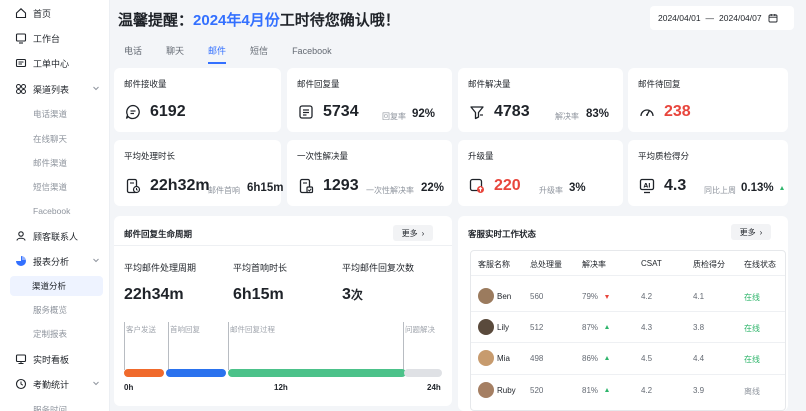 This screenshot has height=411, width=806. I want to click on agent-total: 560, so click(537, 296).